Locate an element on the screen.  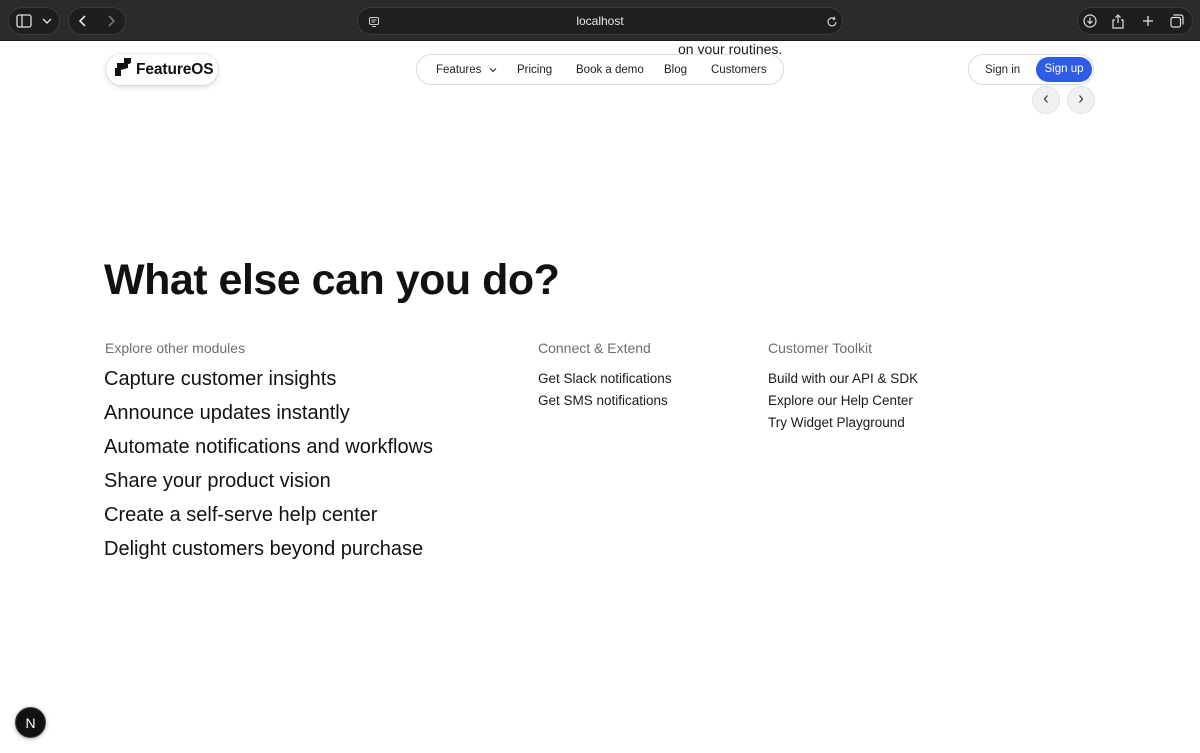
nav-features: Features is located at coordinates (466, 70).